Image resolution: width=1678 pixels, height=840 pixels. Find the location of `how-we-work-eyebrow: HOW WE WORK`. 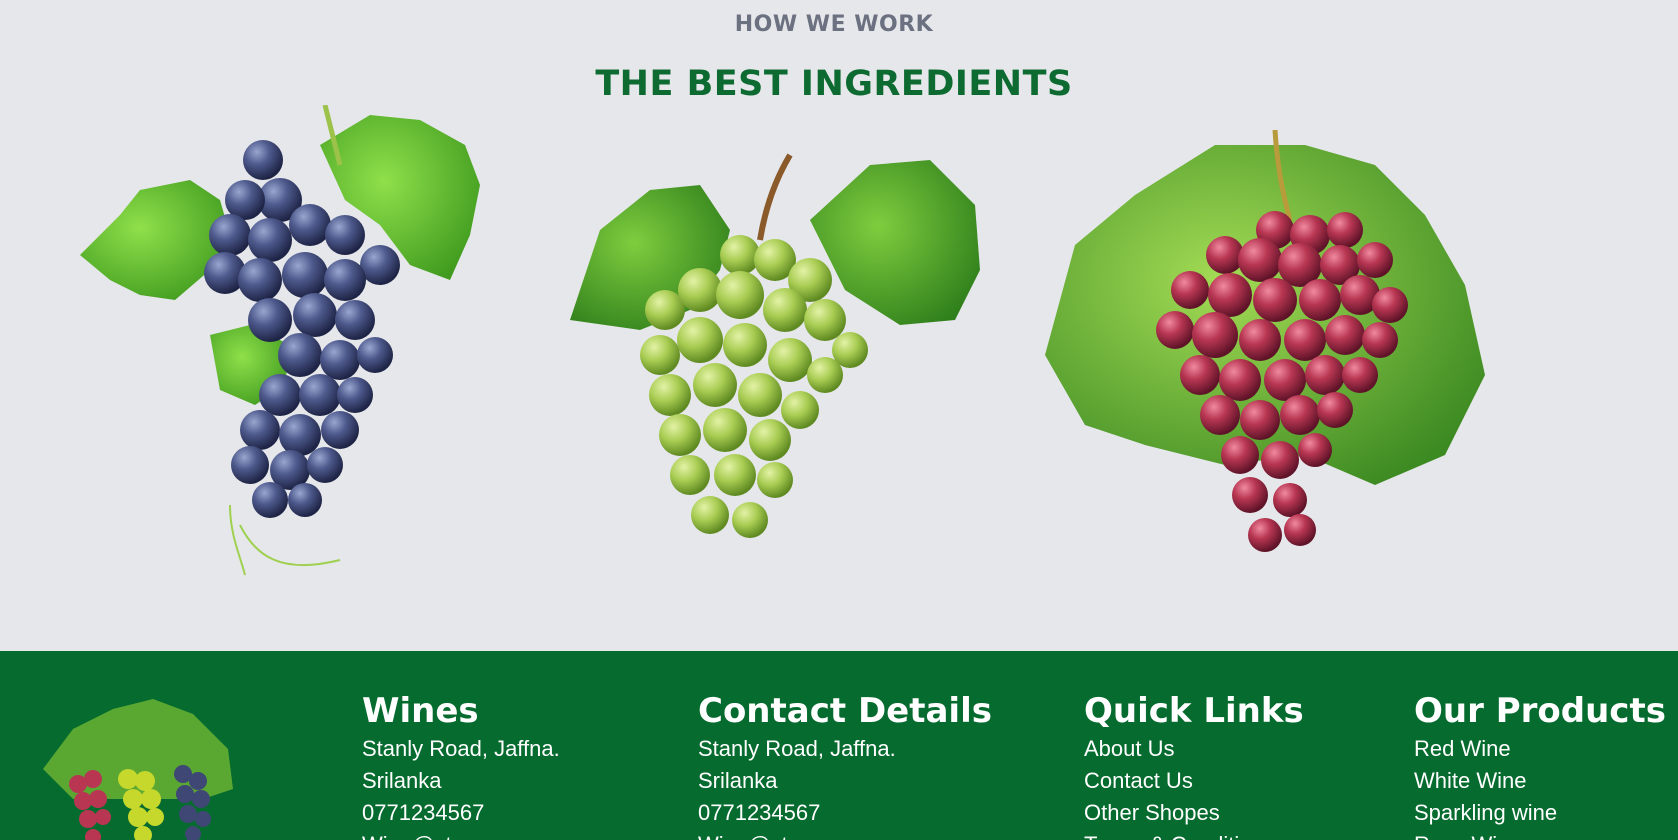

how-we-work-eyebrow: HOW WE WORK is located at coordinates (834, 24).